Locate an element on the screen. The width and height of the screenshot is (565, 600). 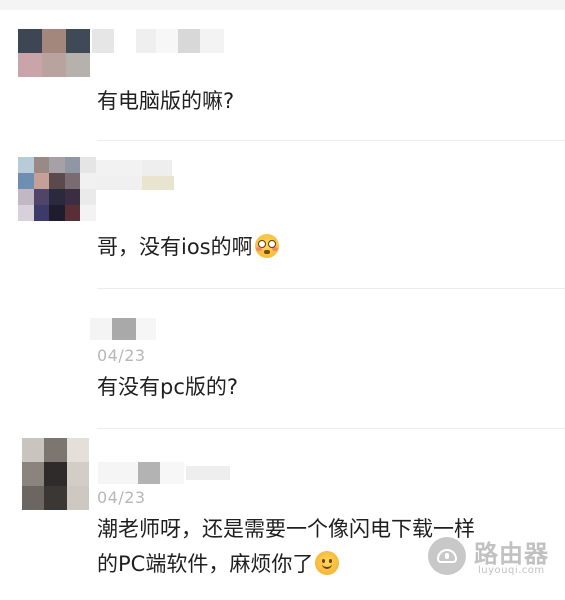
watermark-title: 路由器 is located at coordinates (511, 554).